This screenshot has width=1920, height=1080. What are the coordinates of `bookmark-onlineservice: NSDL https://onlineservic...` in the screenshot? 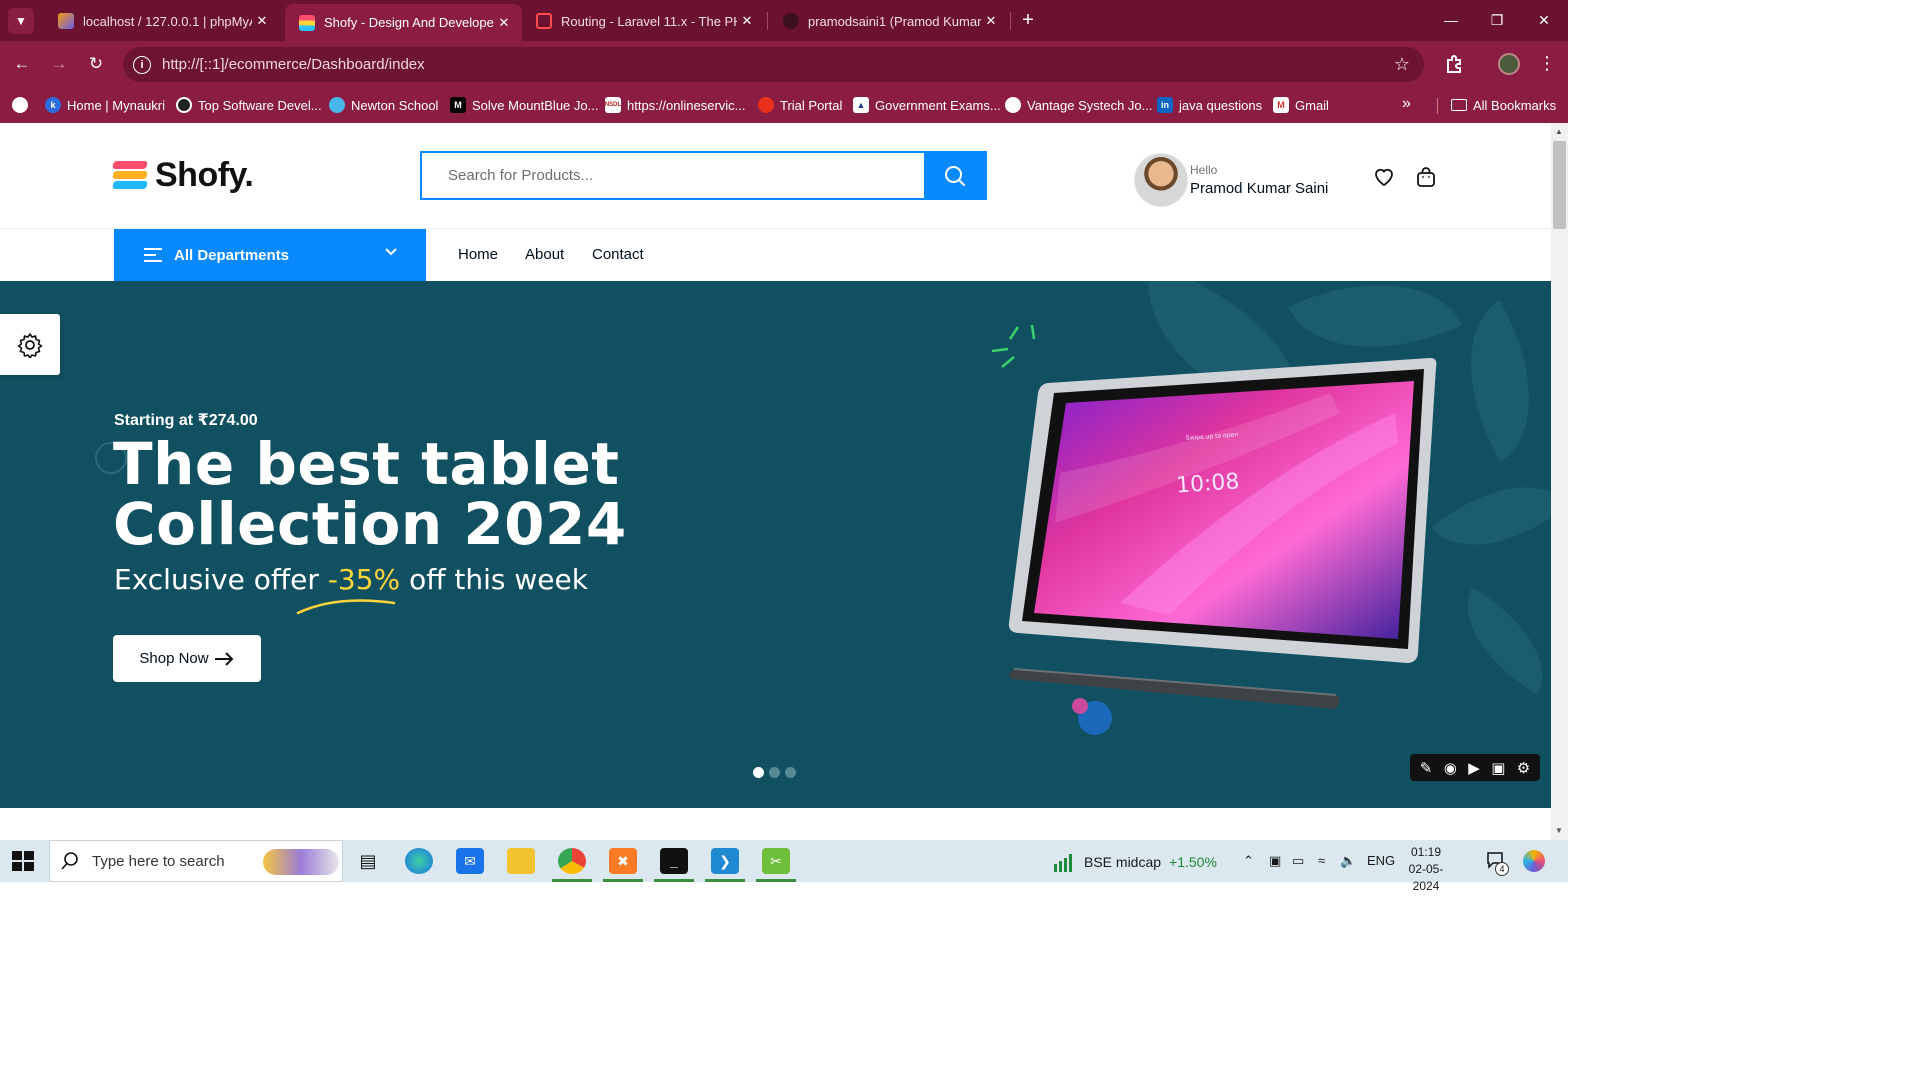 It's located at (675, 105).